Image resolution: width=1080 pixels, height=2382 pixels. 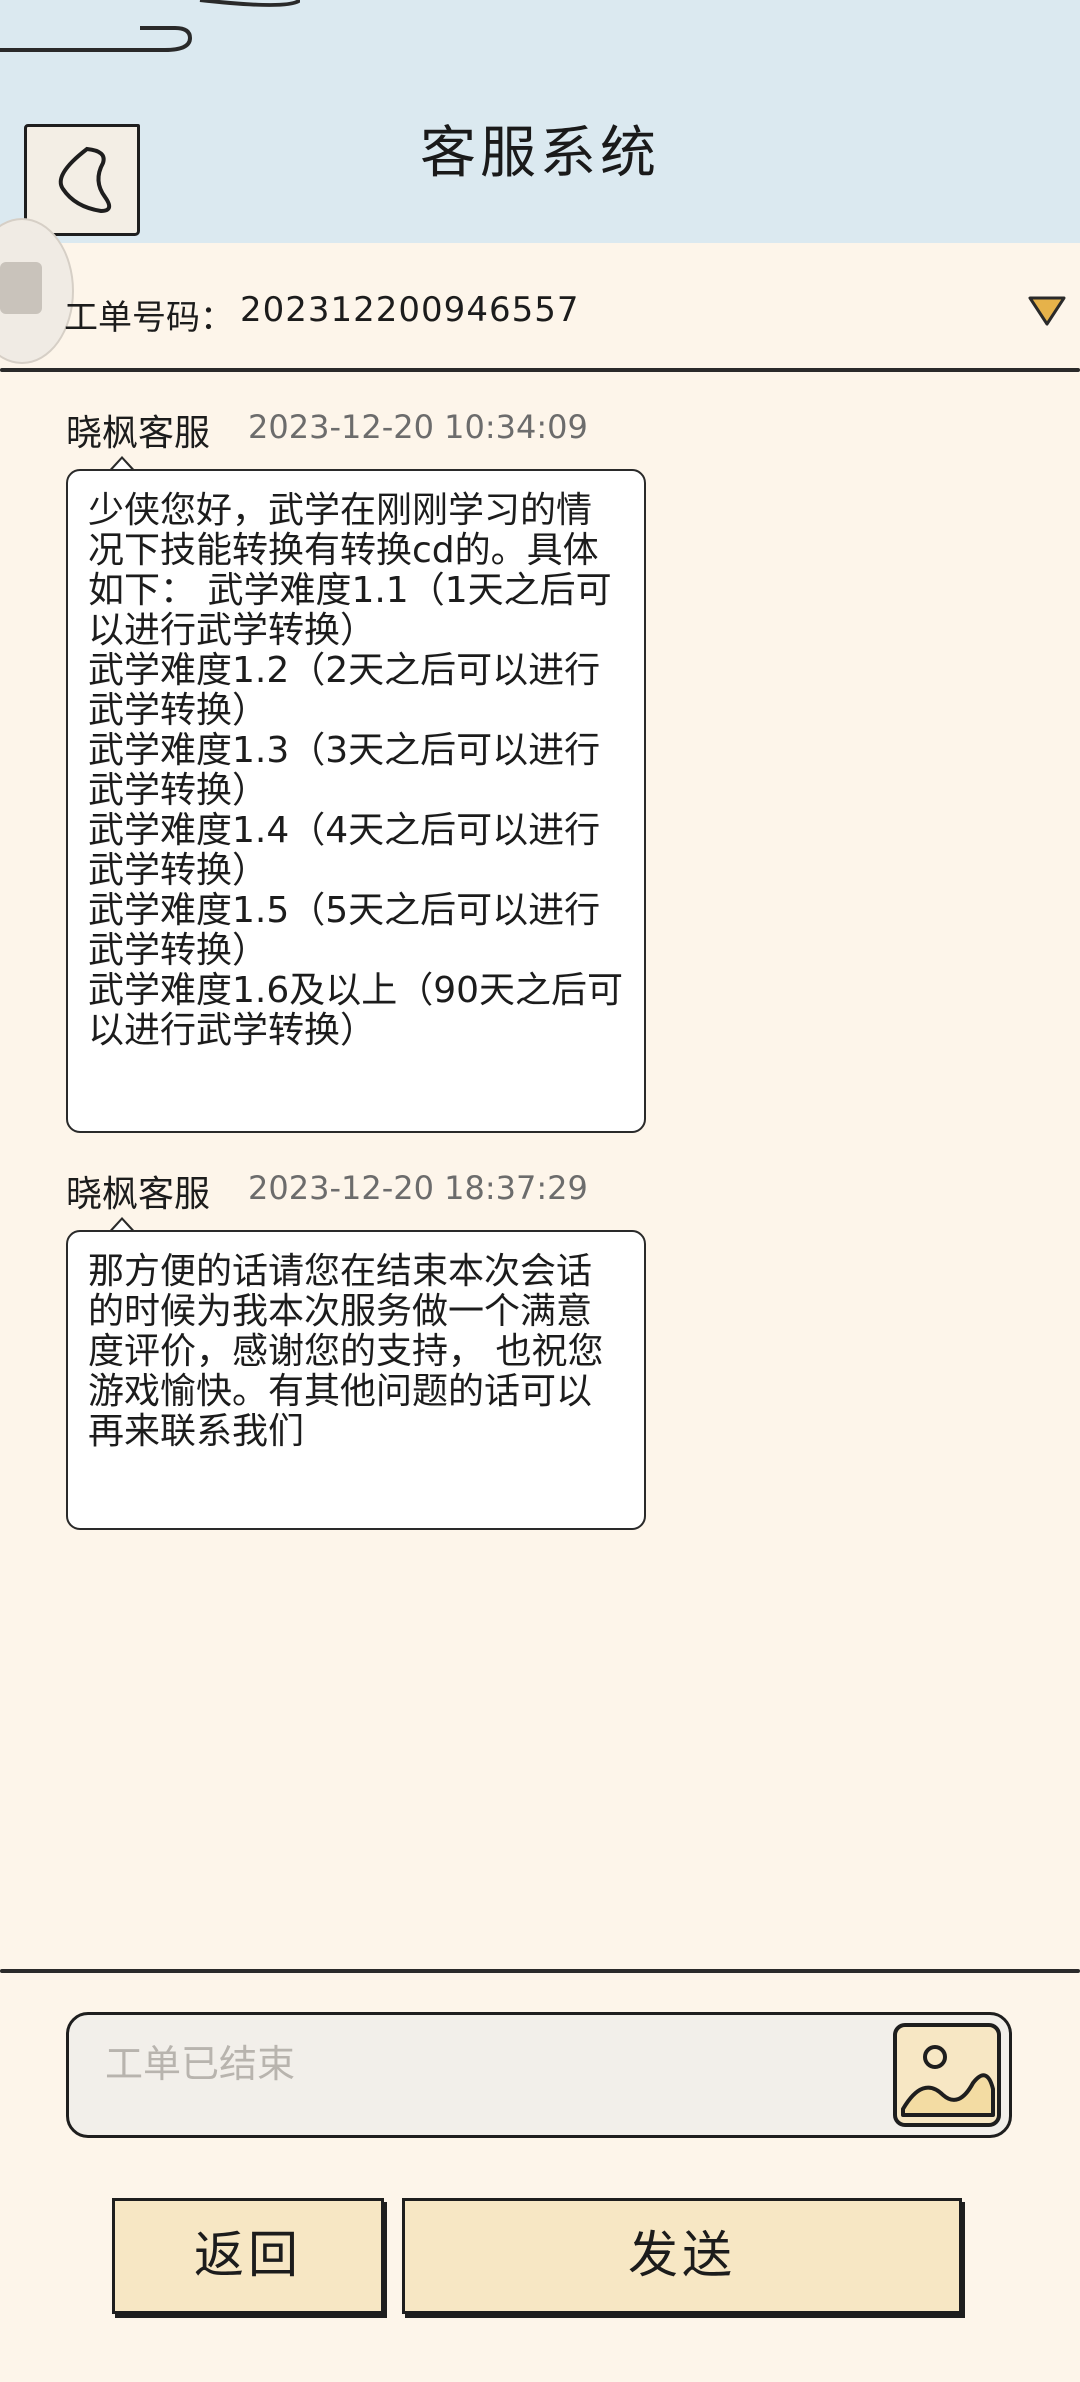 I want to click on message-time: 2023-12-20 10:34:09, so click(x=418, y=427).